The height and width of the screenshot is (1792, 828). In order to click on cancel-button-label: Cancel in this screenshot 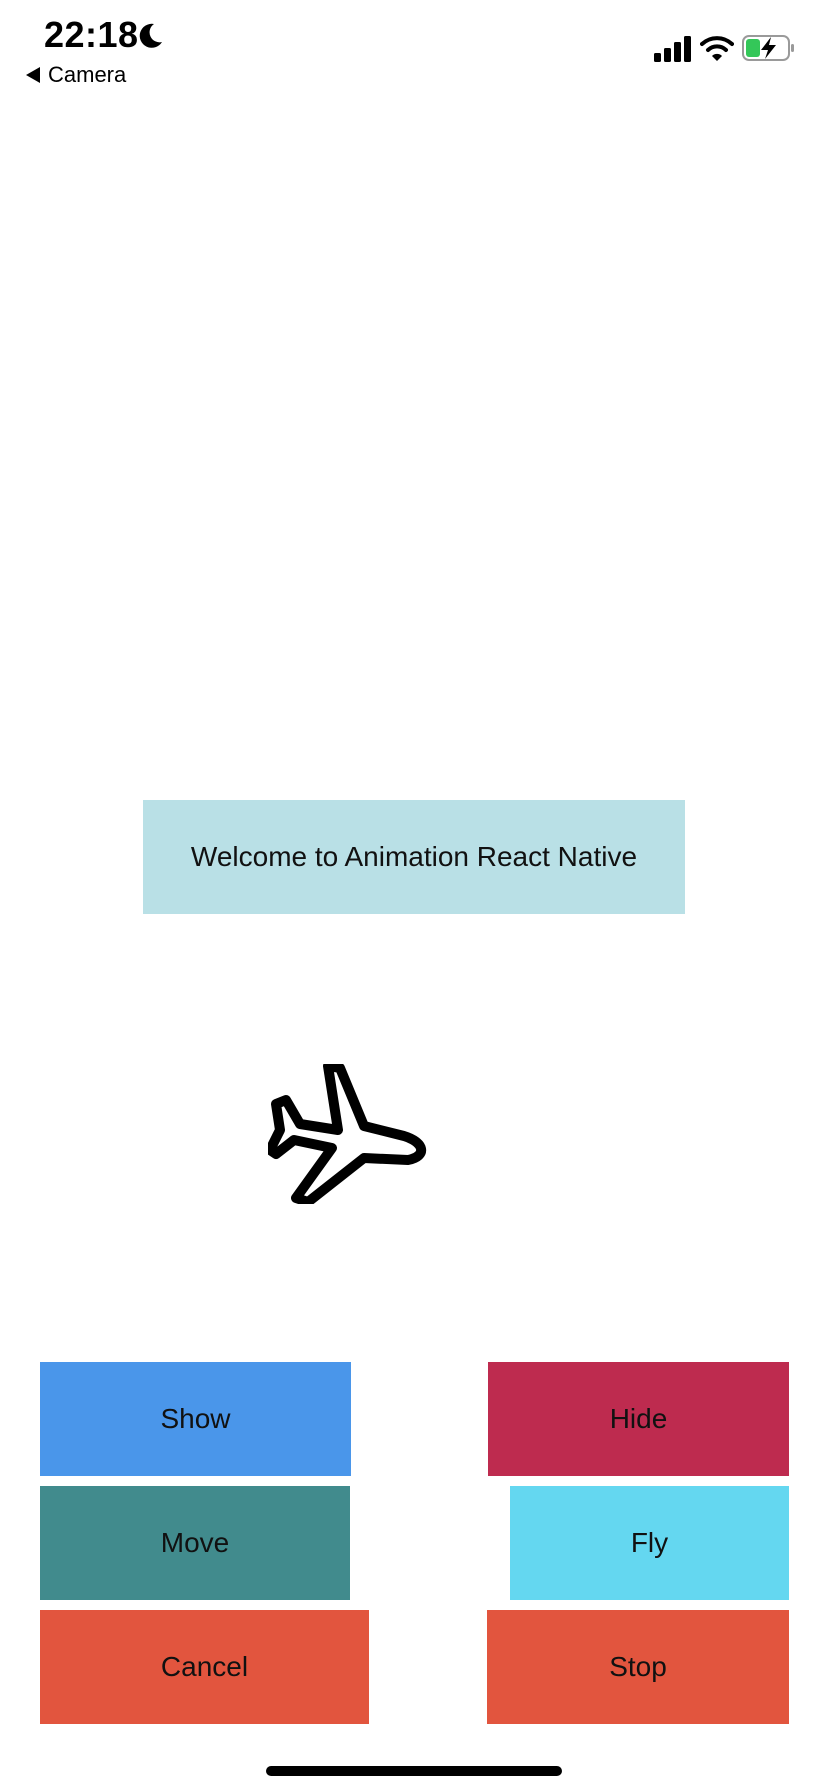, I will do `click(204, 1666)`.